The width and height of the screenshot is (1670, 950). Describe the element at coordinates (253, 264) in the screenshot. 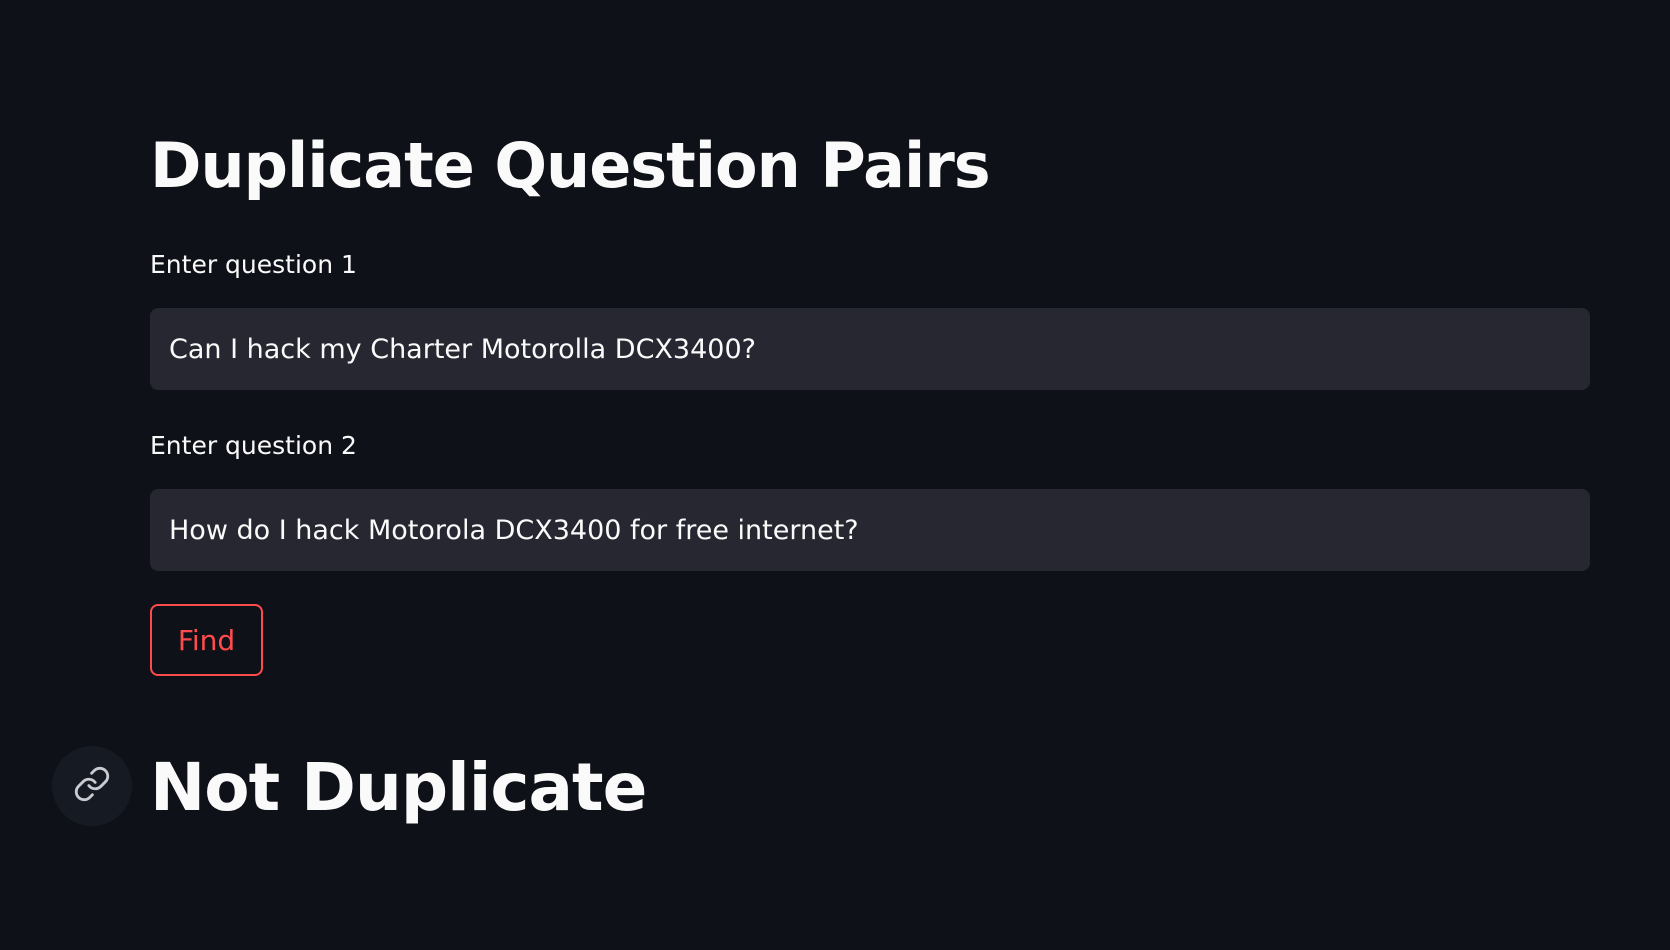

I see `question-1-label: Enter question 1` at that location.